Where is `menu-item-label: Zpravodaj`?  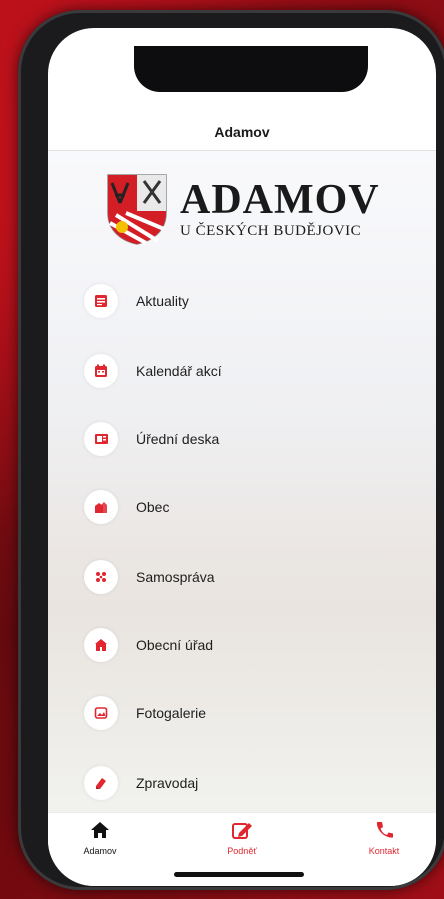 menu-item-label: Zpravodaj is located at coordinates (167, 783).